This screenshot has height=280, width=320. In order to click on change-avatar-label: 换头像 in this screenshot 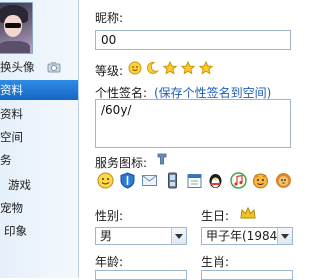, I will do `click(17, 67)`.